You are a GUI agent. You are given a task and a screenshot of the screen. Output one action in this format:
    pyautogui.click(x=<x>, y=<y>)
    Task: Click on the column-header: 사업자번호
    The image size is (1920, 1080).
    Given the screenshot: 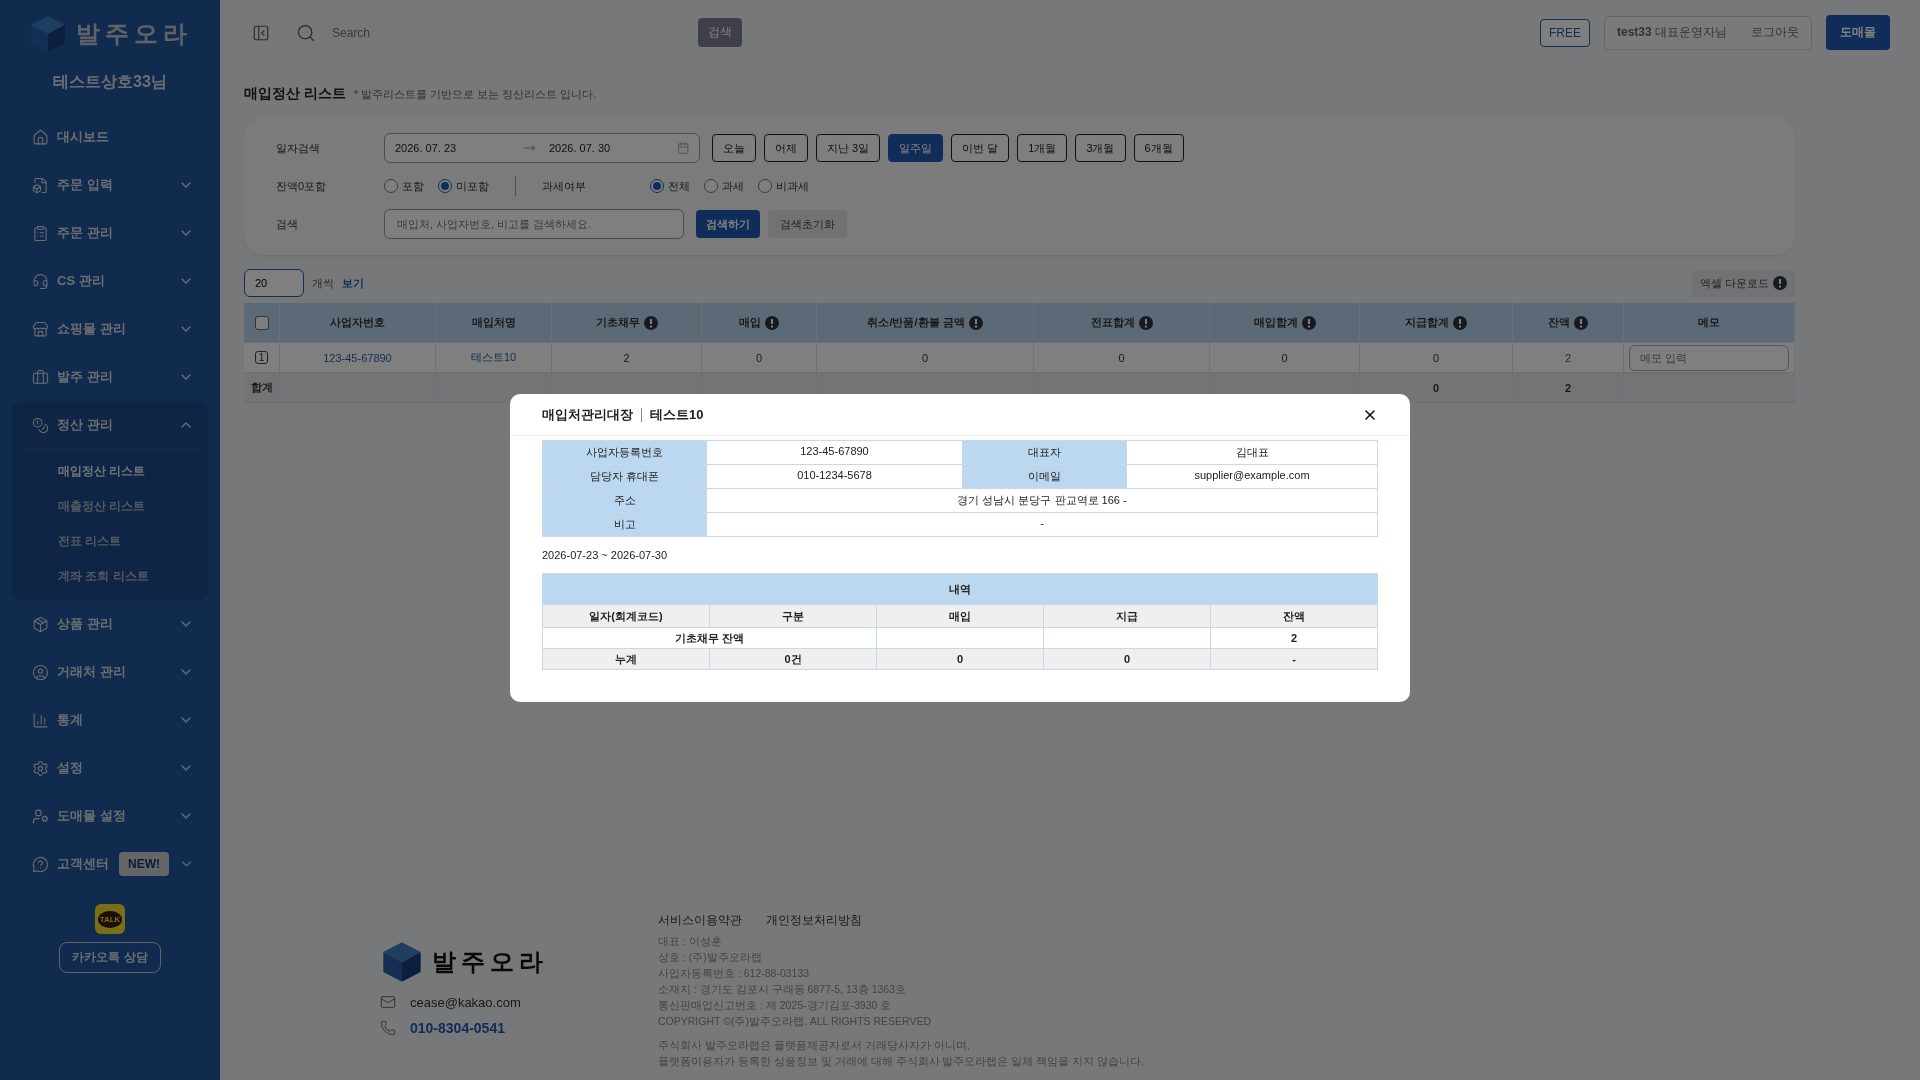 What is the action you would take?
    pyautogui.click(x=357, y=322)
    